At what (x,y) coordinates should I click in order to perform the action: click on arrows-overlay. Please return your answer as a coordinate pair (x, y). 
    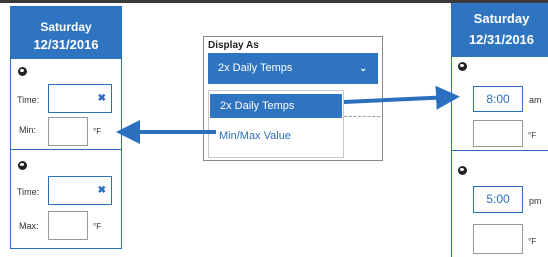
    Looking at the image, I should click on (288, 114).